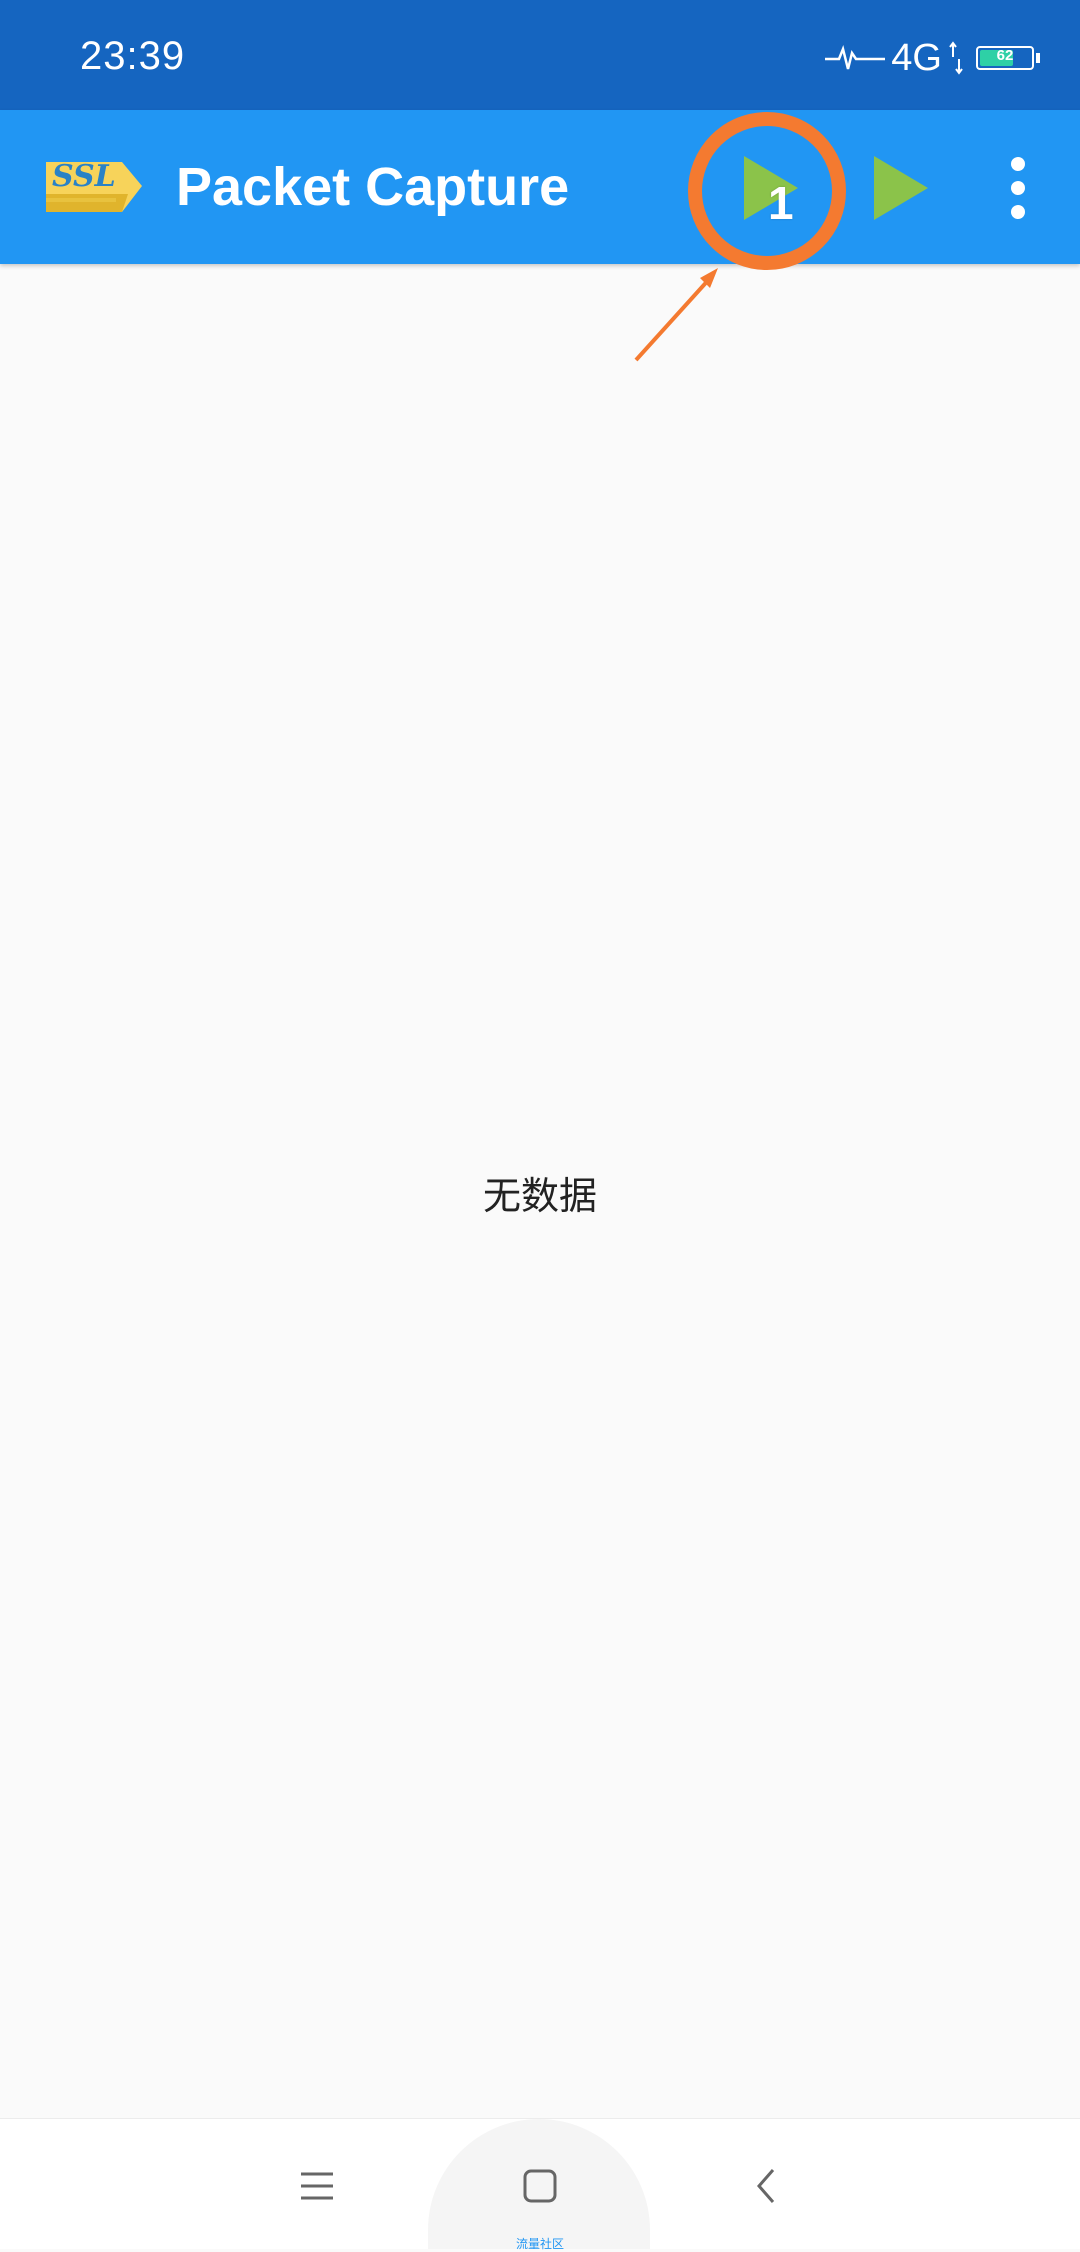 The height and width of the screenshot is (2252, 1080). Describe the element at coordinates (539, 1197) in the screenshot. I see `empty-state-text: 无数据` at that location.